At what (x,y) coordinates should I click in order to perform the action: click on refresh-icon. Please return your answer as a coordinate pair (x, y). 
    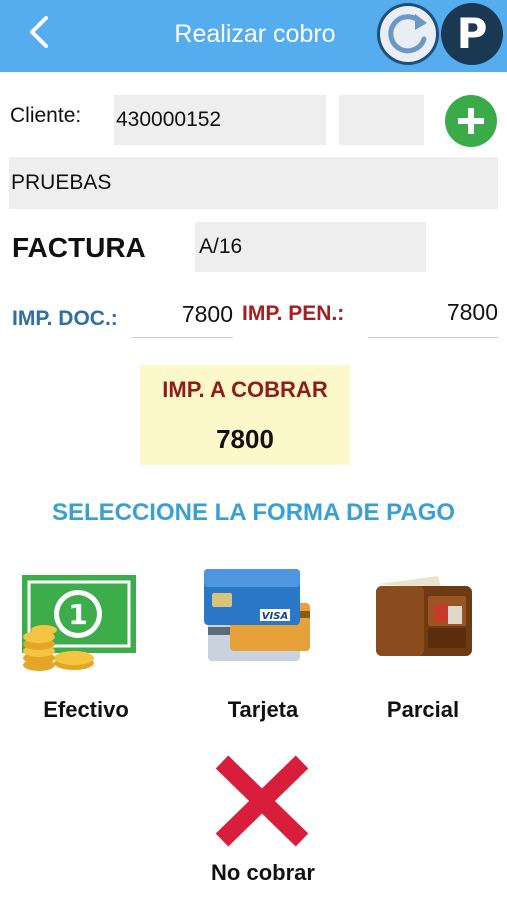
    Looking at the image, I should click on (408, 34).